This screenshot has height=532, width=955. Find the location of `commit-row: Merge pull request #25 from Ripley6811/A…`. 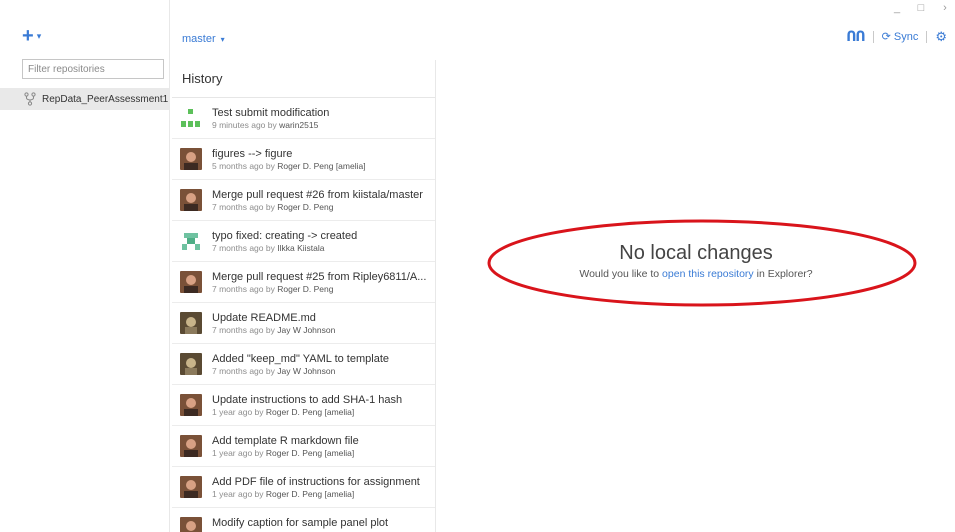

commit-row: Merge pull request #25 from Ripley6811/A… is located at coordinates (303, 282).